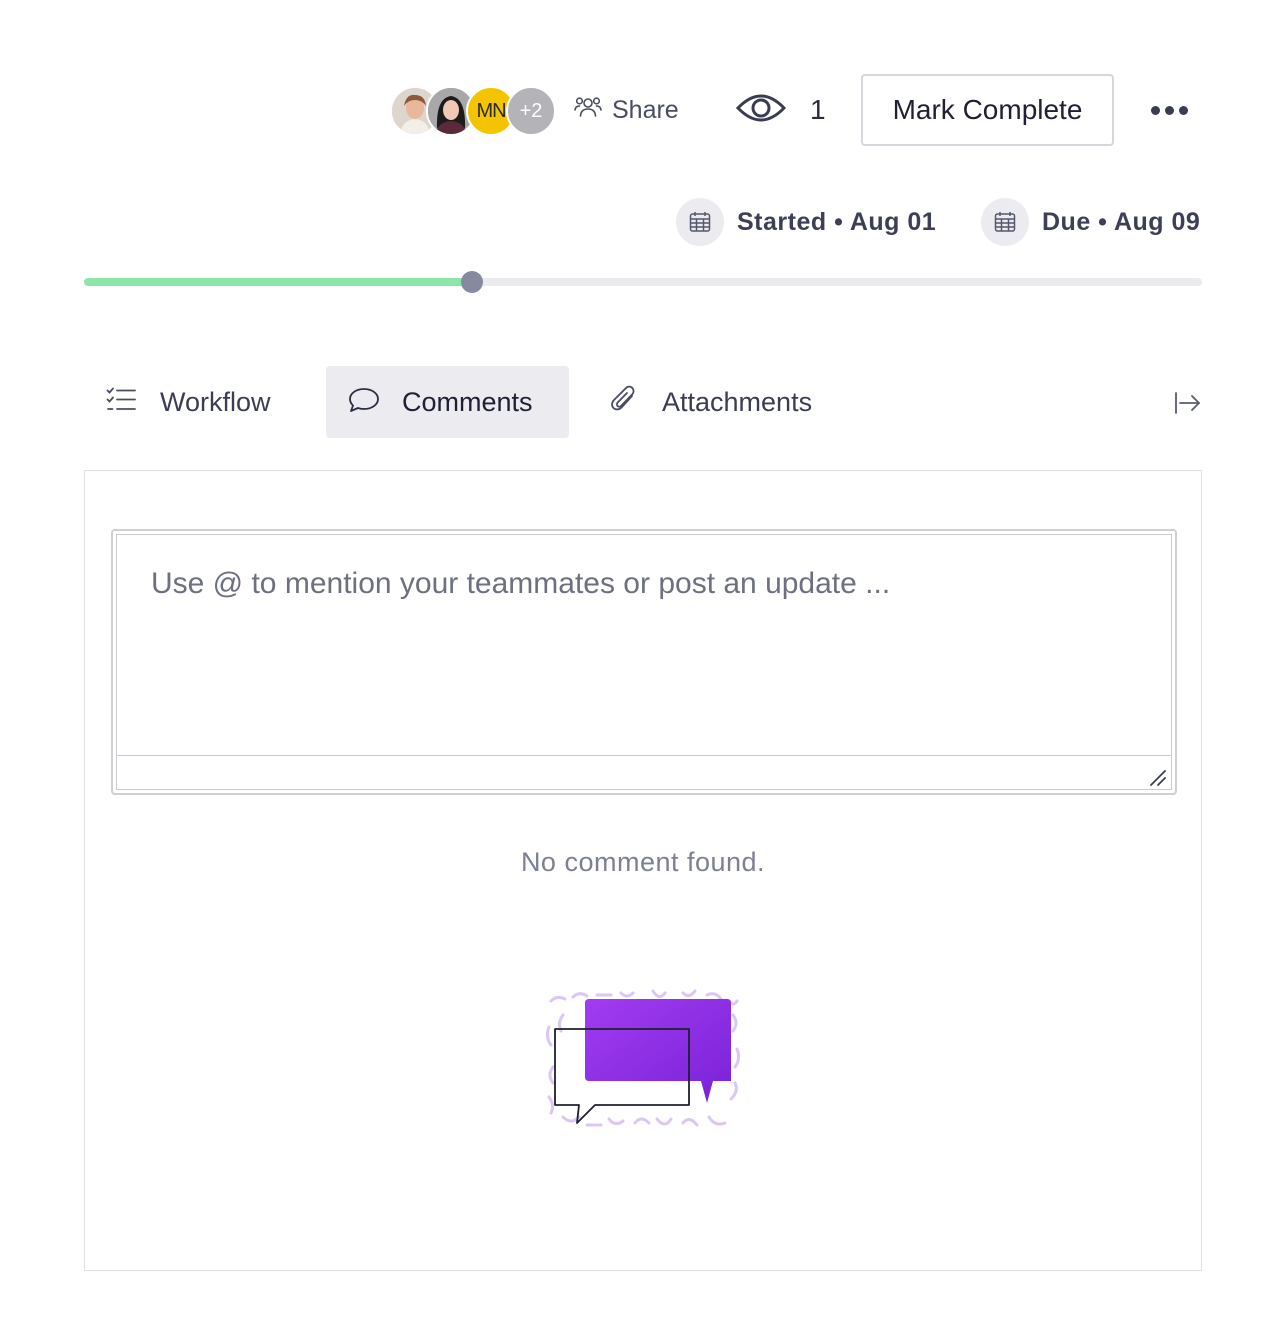  I want to click on share-button: Share, so click(626, 110).